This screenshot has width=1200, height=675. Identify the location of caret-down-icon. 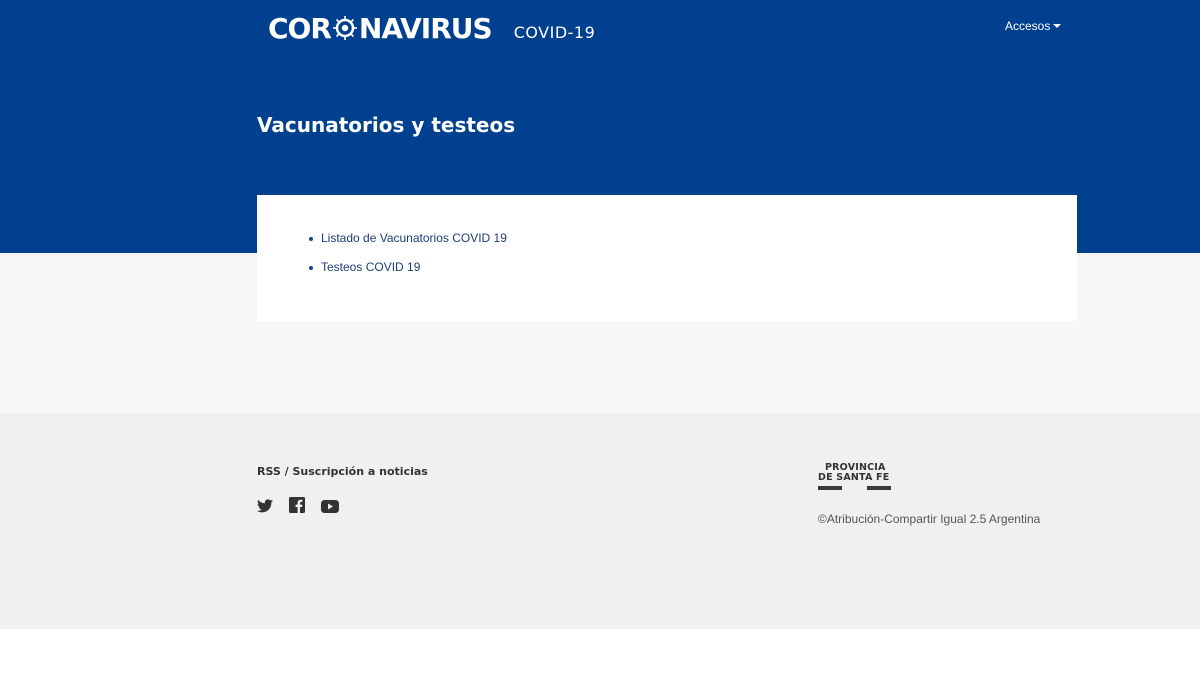
(1057, 26).